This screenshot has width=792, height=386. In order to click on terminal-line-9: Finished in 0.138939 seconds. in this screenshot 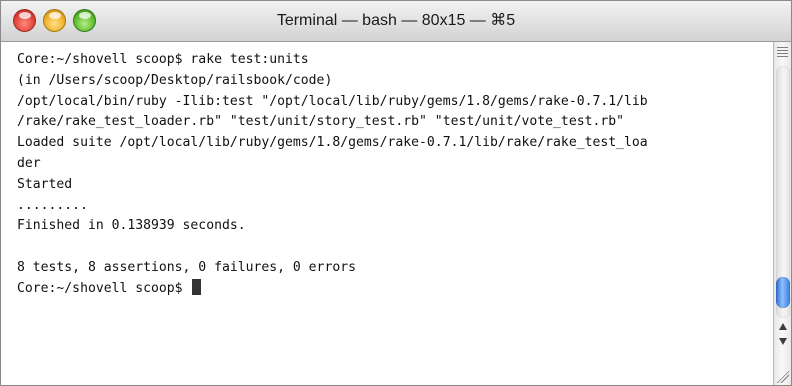, I will do `click(131, 226)`.